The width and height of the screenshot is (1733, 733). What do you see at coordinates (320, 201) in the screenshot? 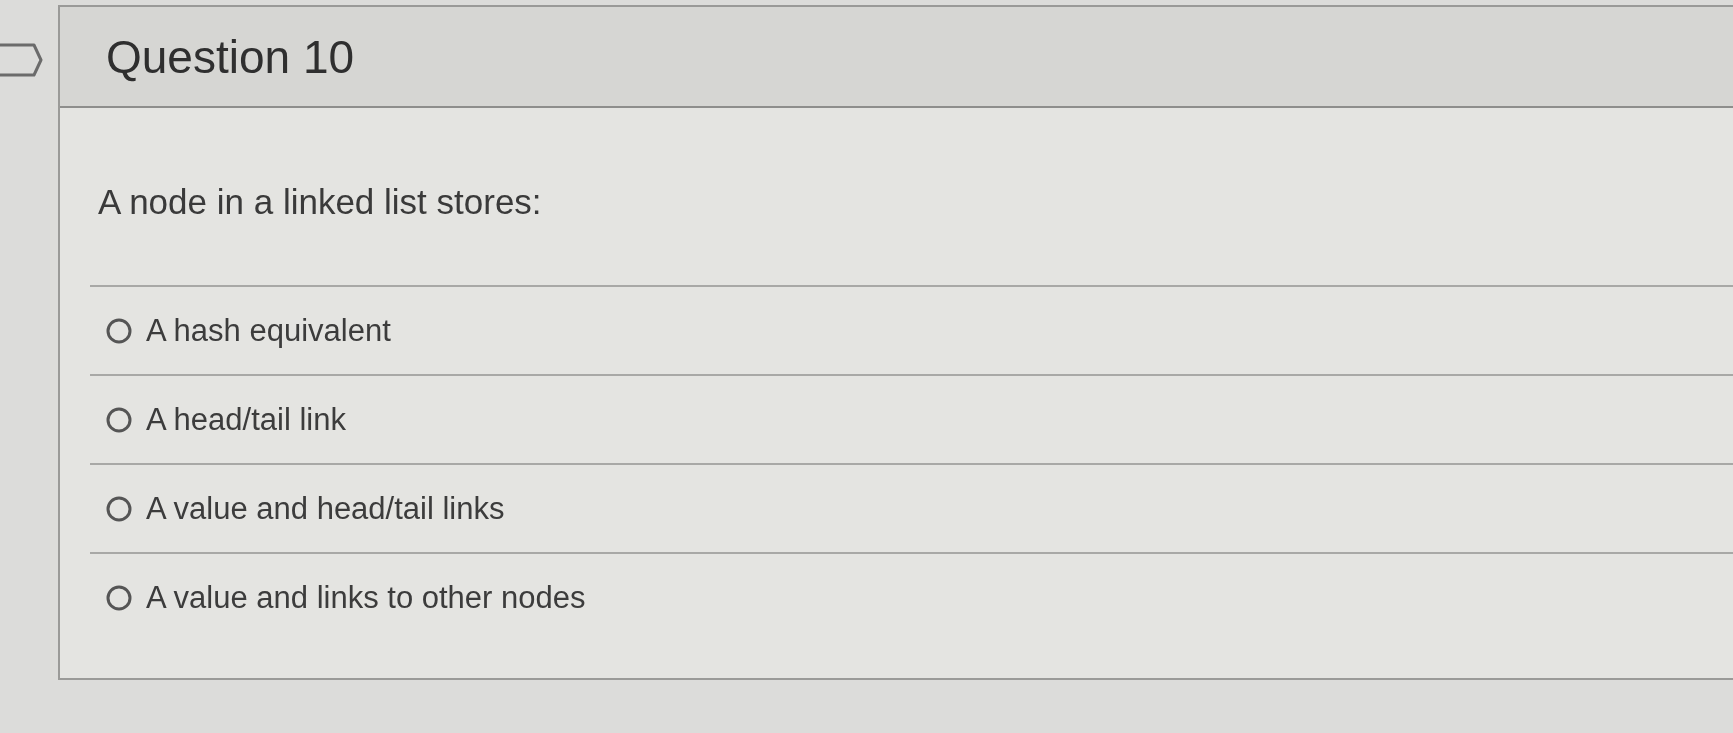
I see `question-prompt: A node in a linked list stores:` at bounding box center [320, 201].